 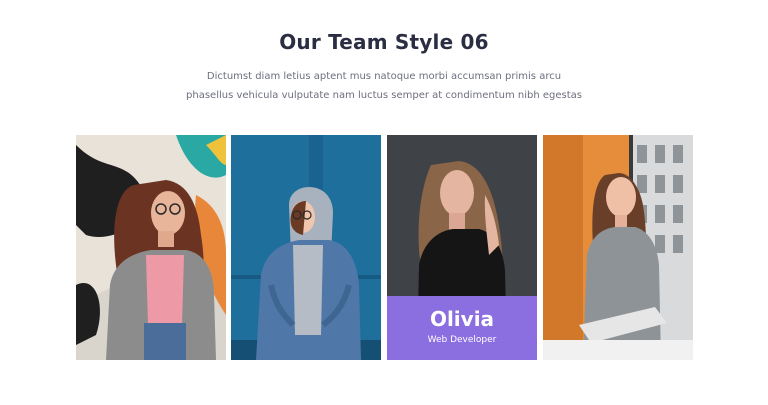 I want to click on member-info-overlay: Olivia Web Developer, so click(x=462, y=328).